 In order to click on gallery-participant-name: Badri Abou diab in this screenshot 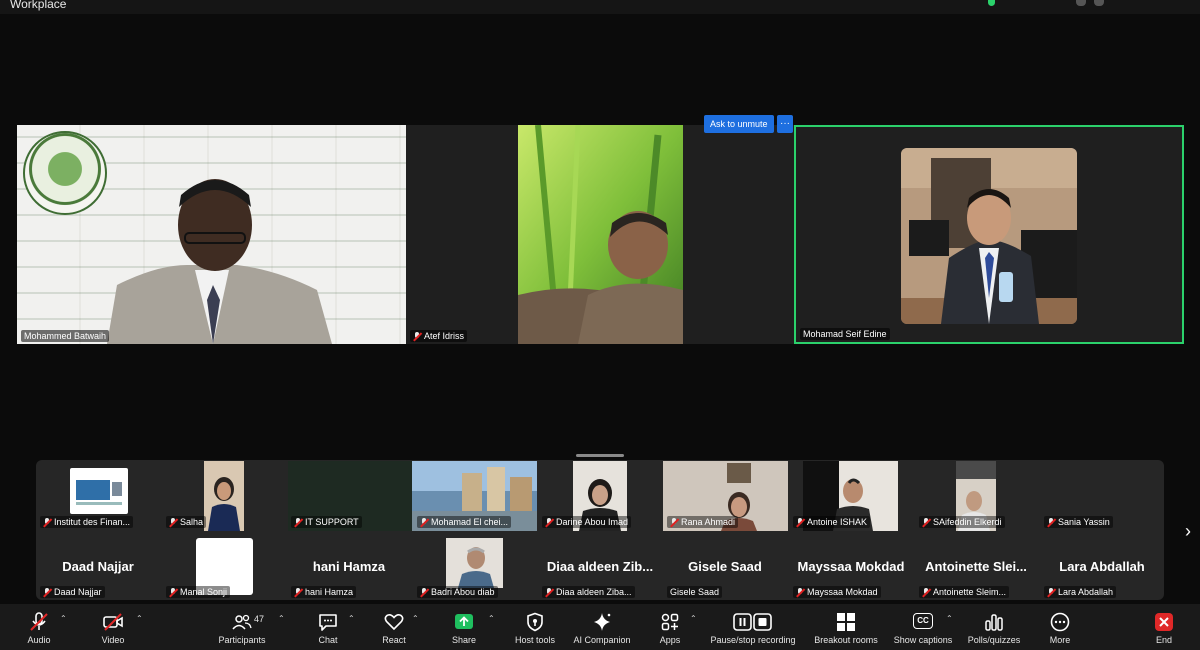, I will do `click(457, 592)`.